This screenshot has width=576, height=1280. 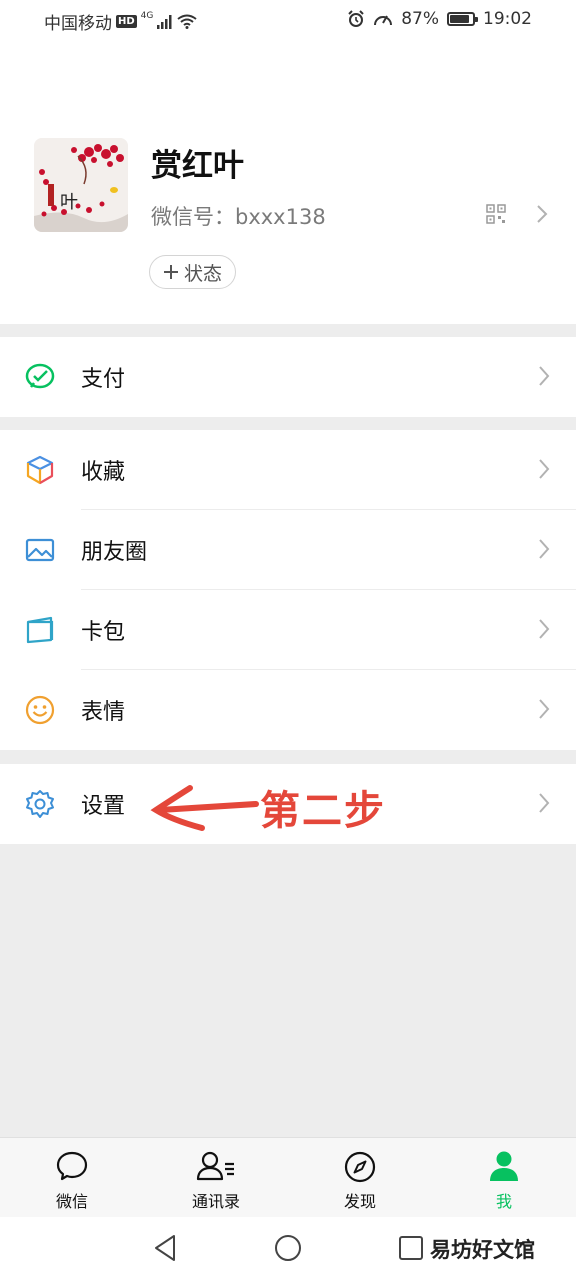 What do you see at coordinates (72, 1166) in the screenshot?
I see `chat-bubble-icon` at bounding box center [72, 1166].